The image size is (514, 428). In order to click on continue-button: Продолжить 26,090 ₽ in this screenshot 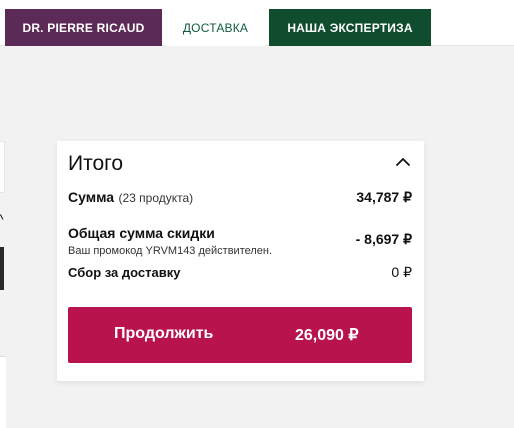, I will do `click(240, 335)`.